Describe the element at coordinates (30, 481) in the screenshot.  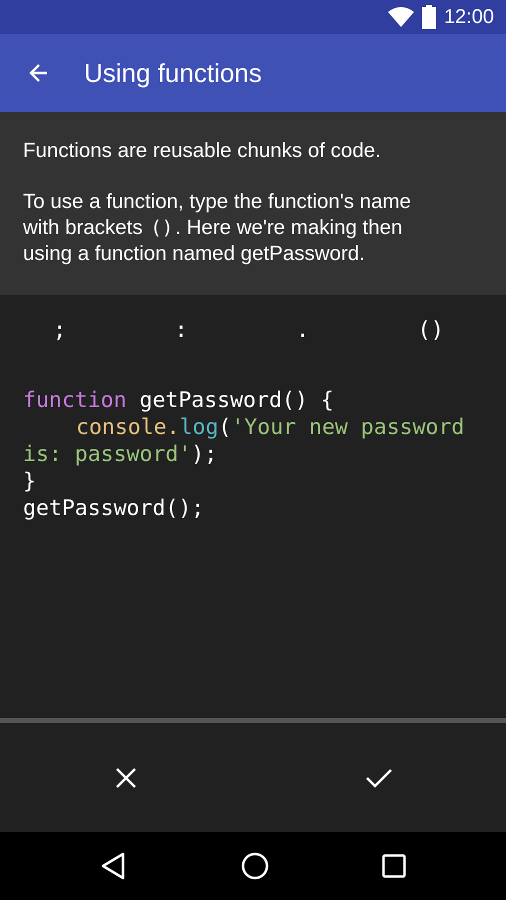
I see `code-line: }` at that location.